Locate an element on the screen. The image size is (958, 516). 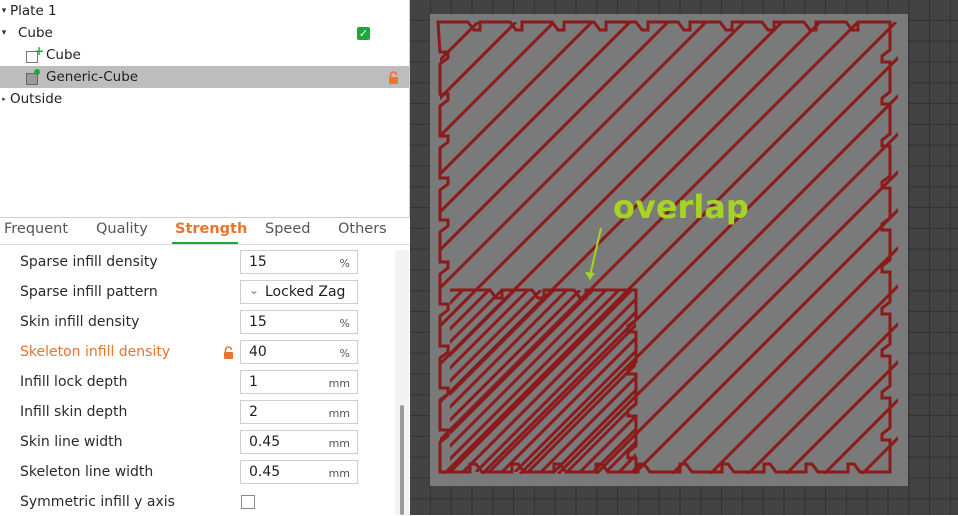
skeleton-infill-density-input: 40 % is located at coordinates (299, 352).